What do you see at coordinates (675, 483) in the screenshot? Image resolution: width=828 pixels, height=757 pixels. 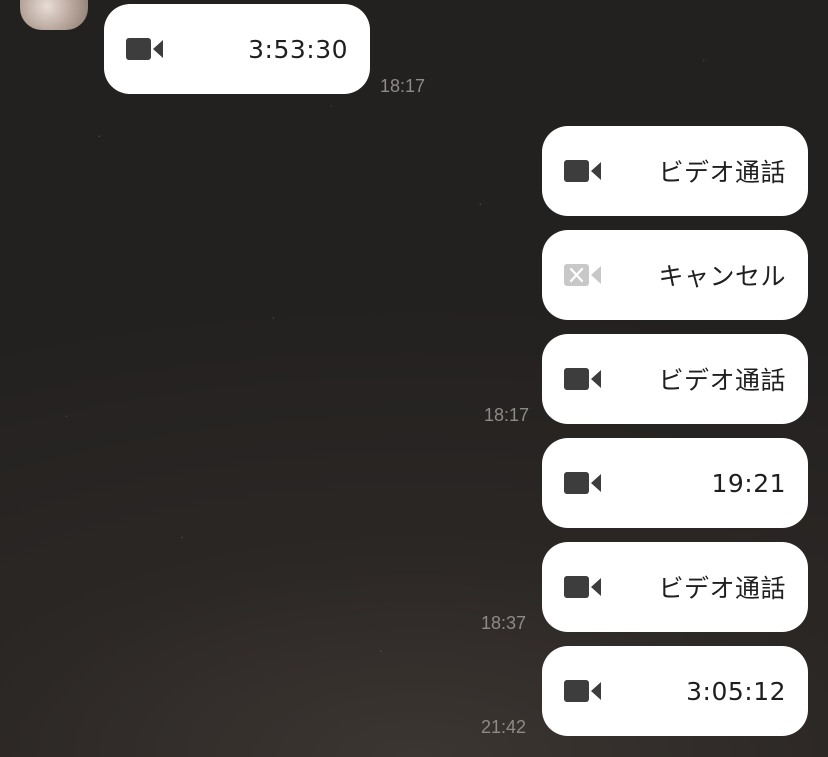 I see `outgoing-call-bubble: 19:21` at bounding box center [675, 483].